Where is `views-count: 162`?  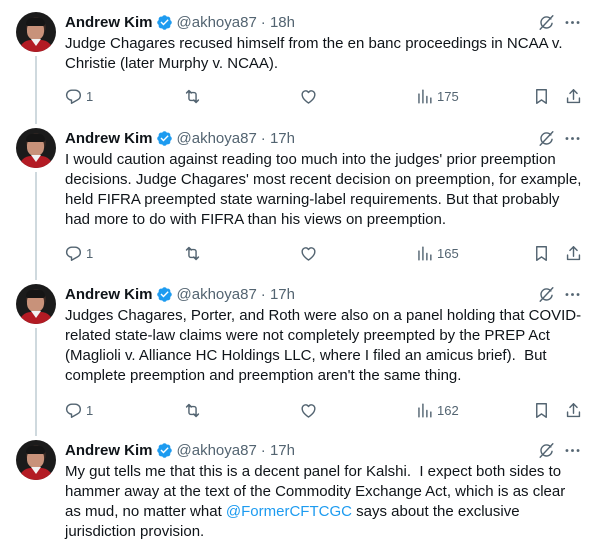
views-count: 162 is located at coordinates (448, 410).